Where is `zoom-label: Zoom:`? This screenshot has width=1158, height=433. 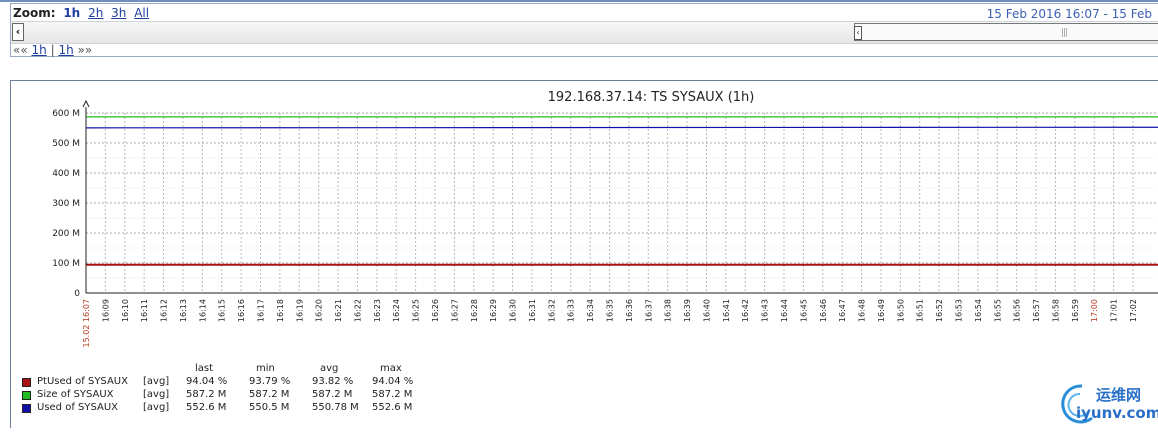 zoom-label: Zoom: is located at coordinates (34, 13).